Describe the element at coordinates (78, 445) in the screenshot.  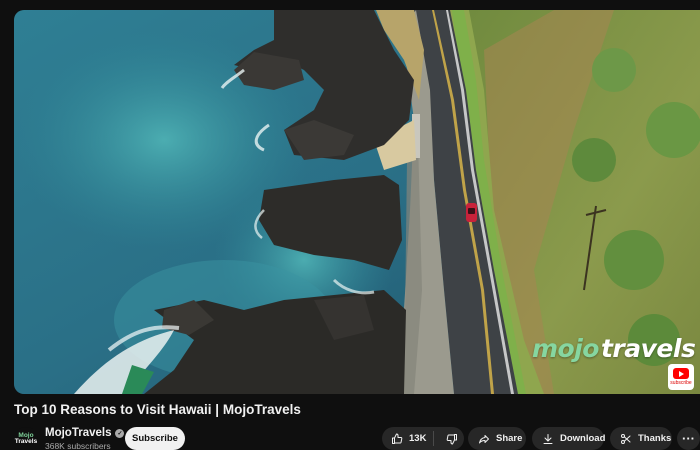
I see `subscriber-count: 368K subscribers` at that location.